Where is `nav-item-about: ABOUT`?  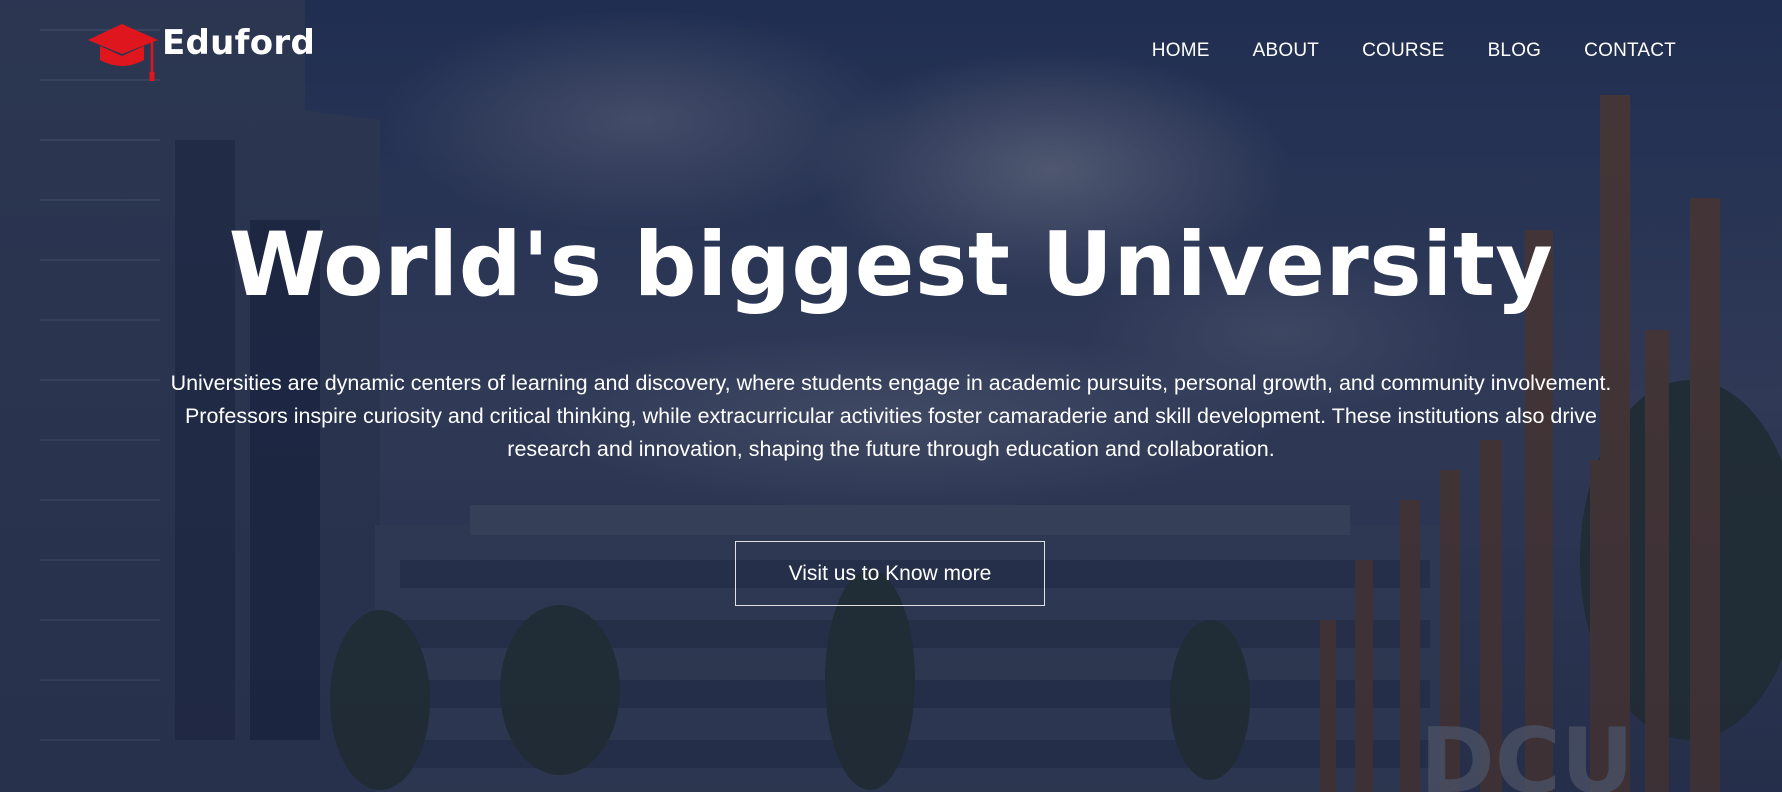 nav-item-about: ABOUT is located at coordinates (1286, 51).